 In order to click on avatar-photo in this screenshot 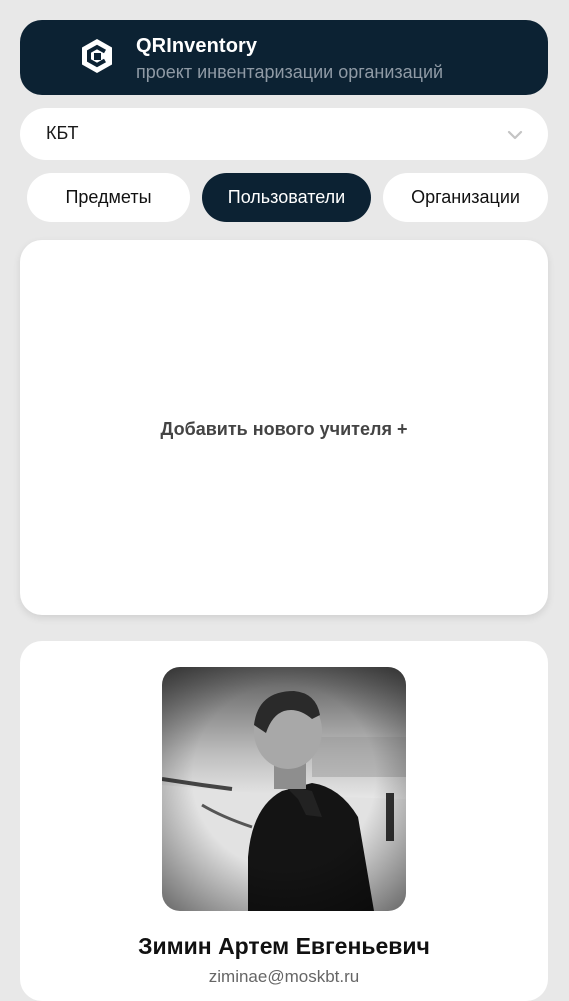, I will do `click(284, 789)`.